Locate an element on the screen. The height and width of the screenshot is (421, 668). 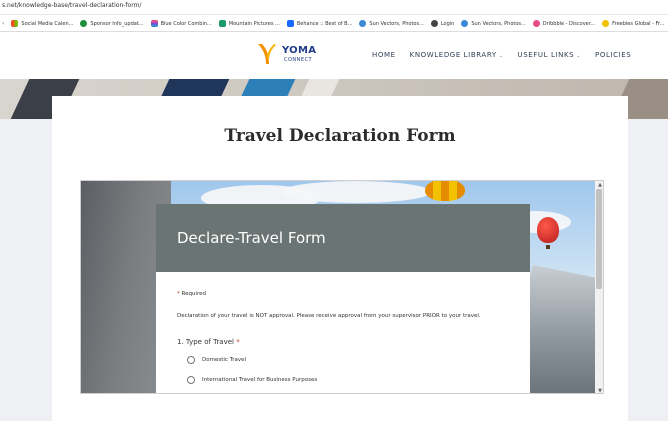
nav-knowledge-library: KNOWLEDGE LIBRARY ⌄ is located at coordinates (457, 55).